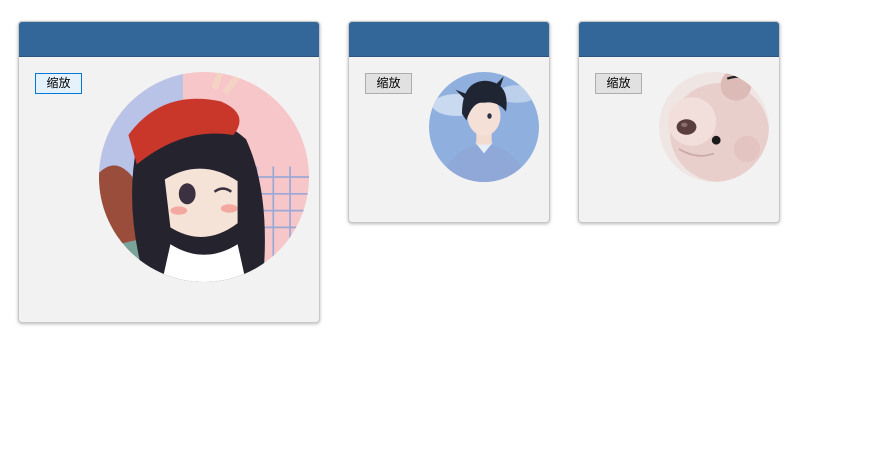  I want to click on avatar-card-2: 缩放, so click(449, 122).